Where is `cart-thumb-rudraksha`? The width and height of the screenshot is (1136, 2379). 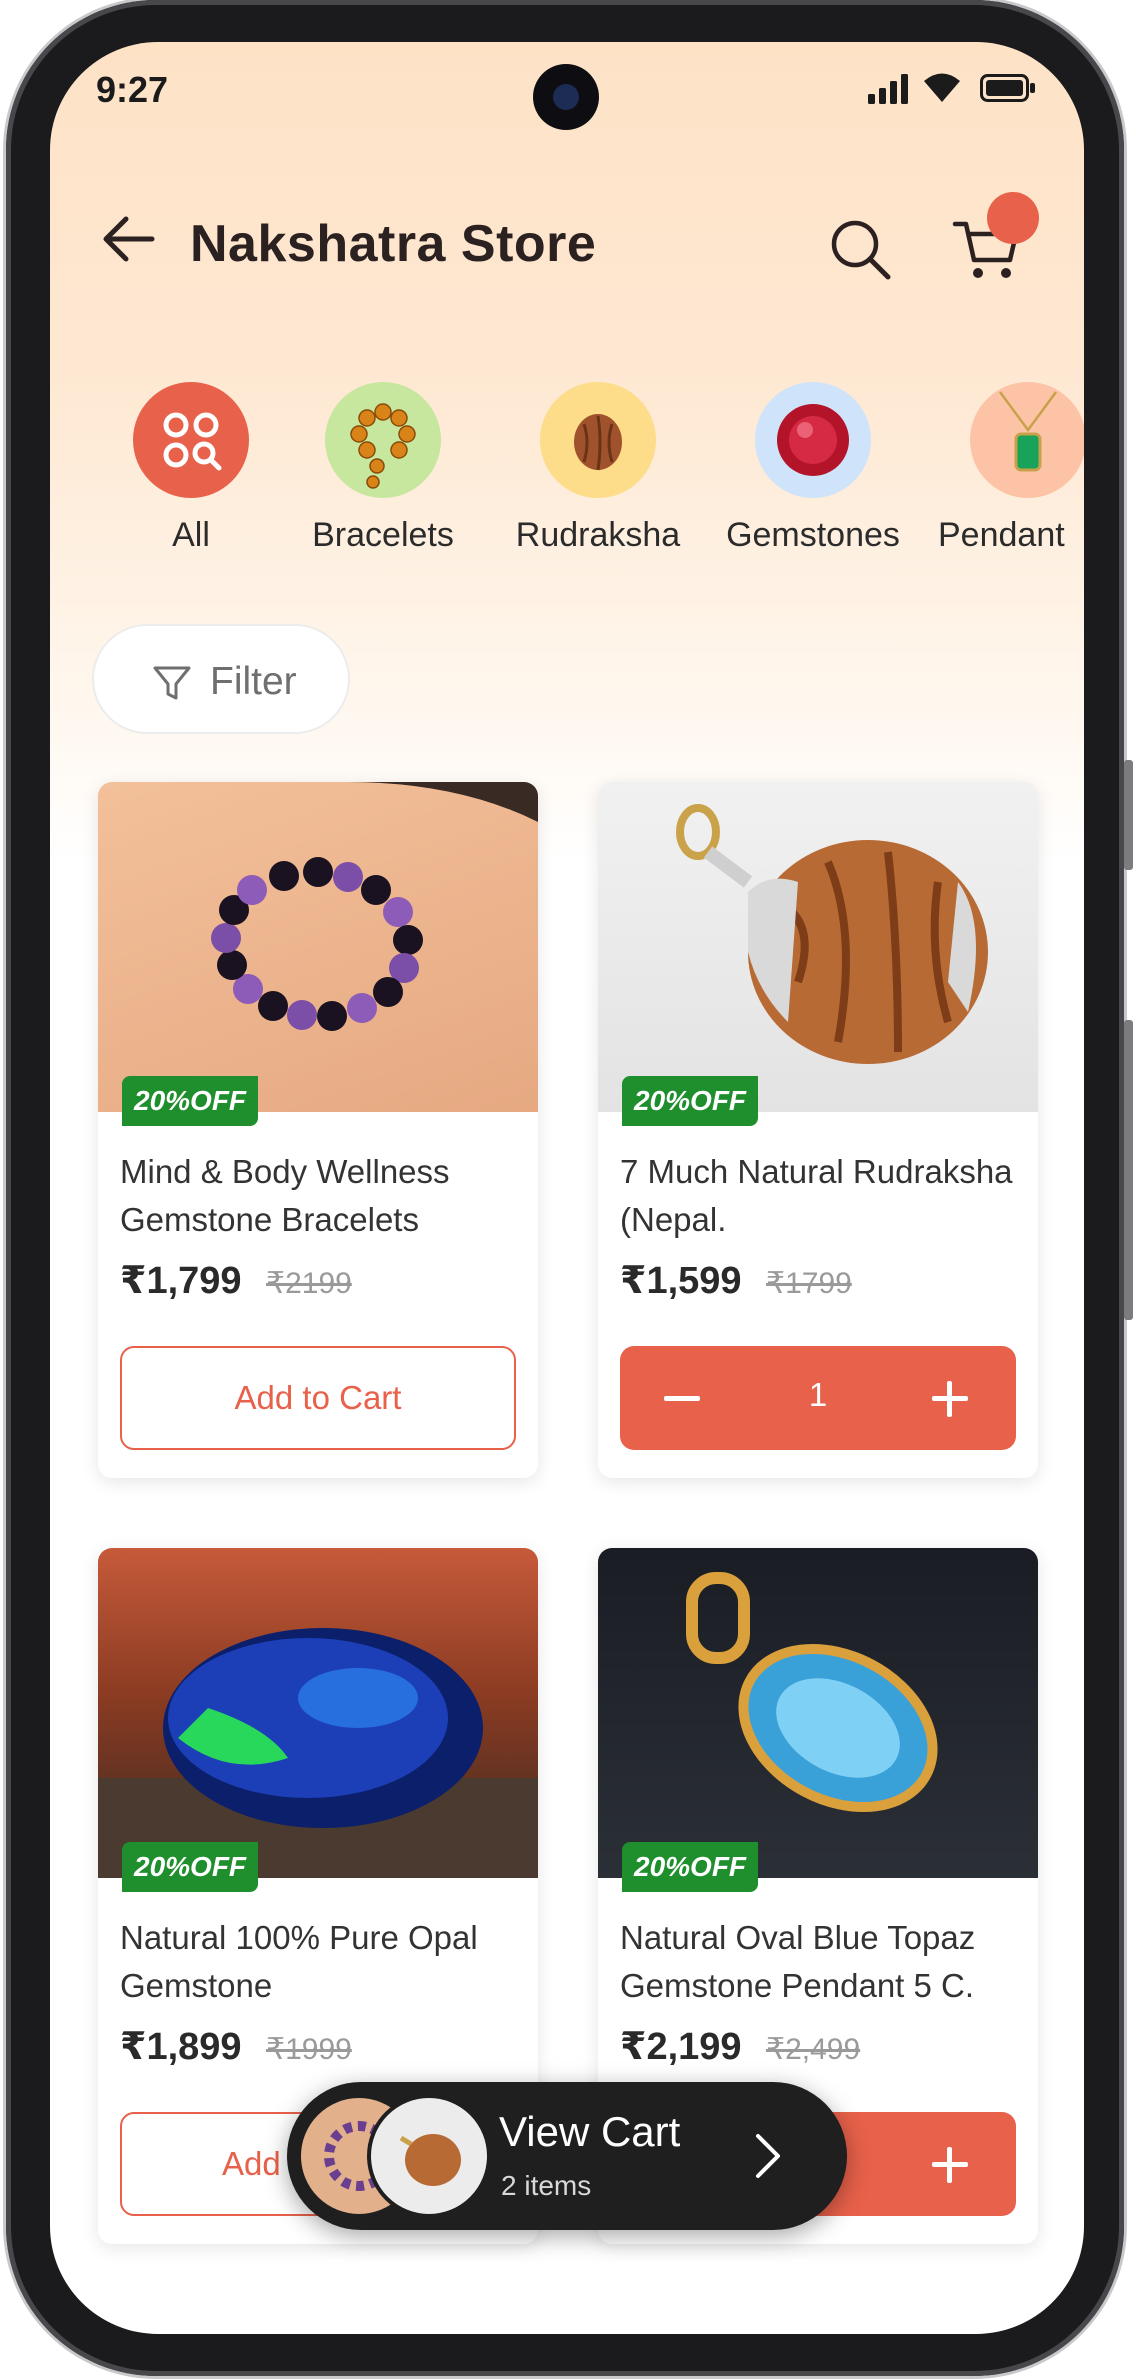
cart-thumb-rudraksha is located at coordinates (429, 2156).